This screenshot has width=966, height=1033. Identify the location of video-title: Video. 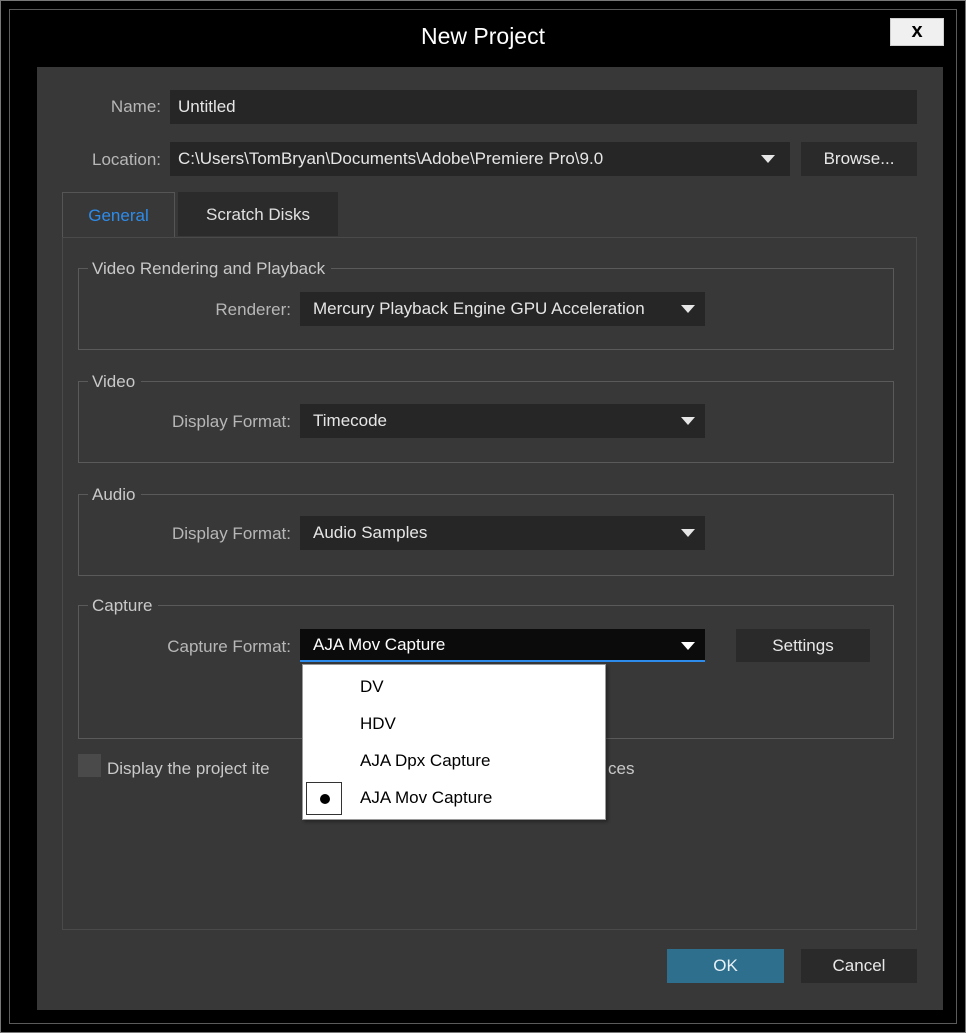
(115, 382).